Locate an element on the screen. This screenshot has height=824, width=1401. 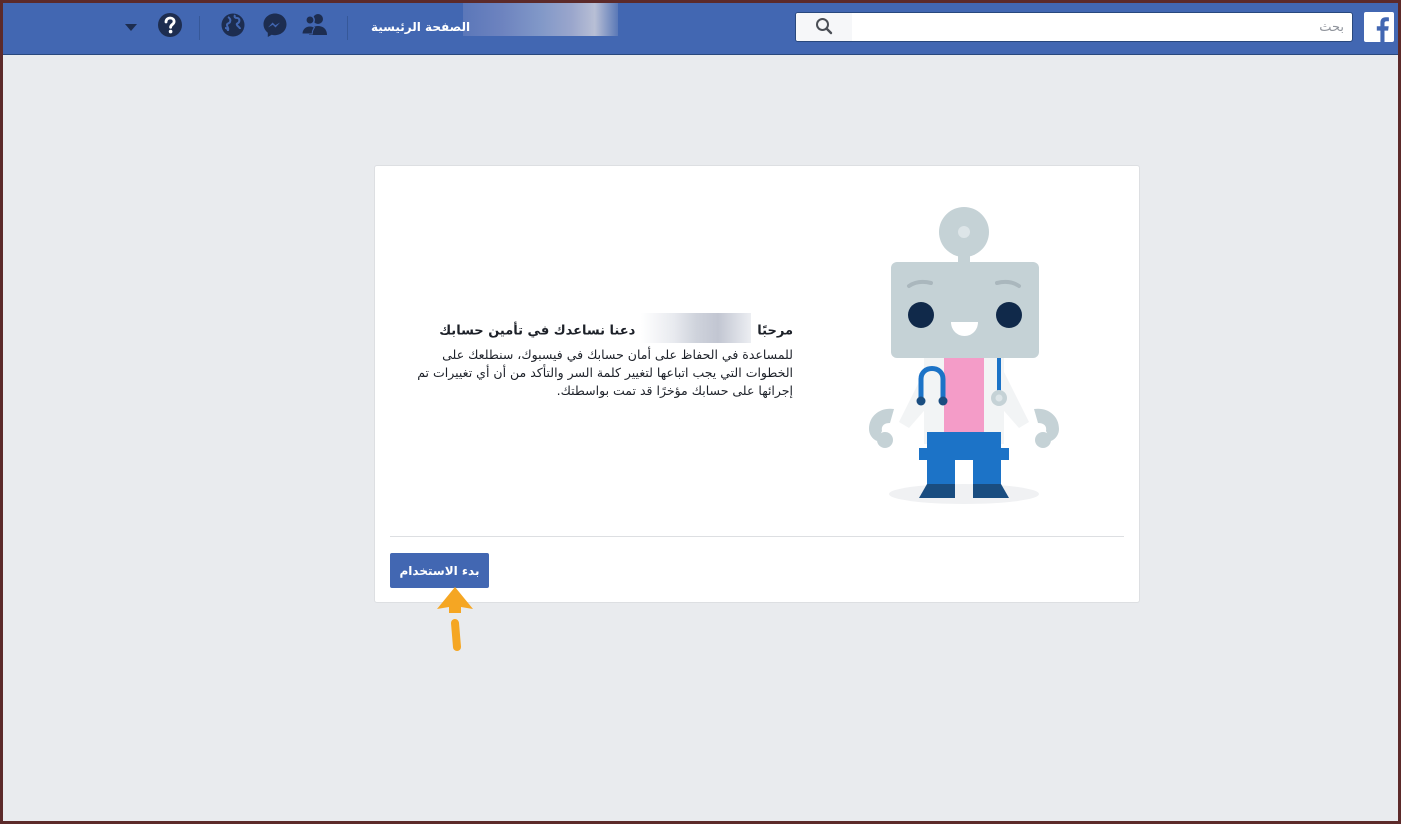
doctor-robot-illustration is located at coordinates (964, 355).